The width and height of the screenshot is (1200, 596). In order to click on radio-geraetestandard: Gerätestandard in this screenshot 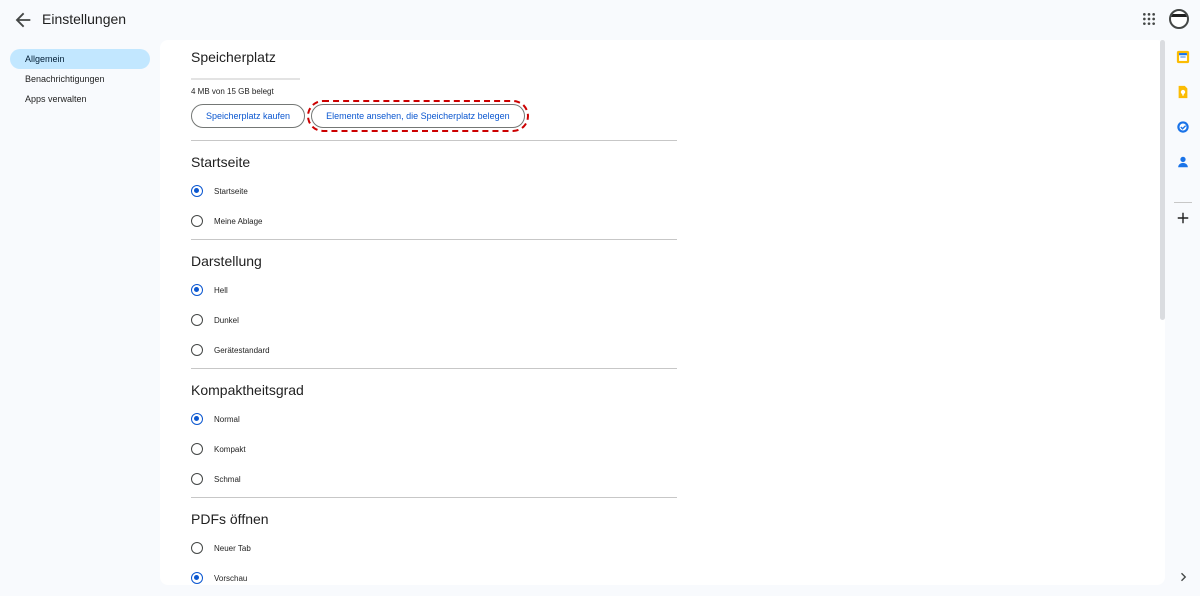, I will do `click(434, 350)`.